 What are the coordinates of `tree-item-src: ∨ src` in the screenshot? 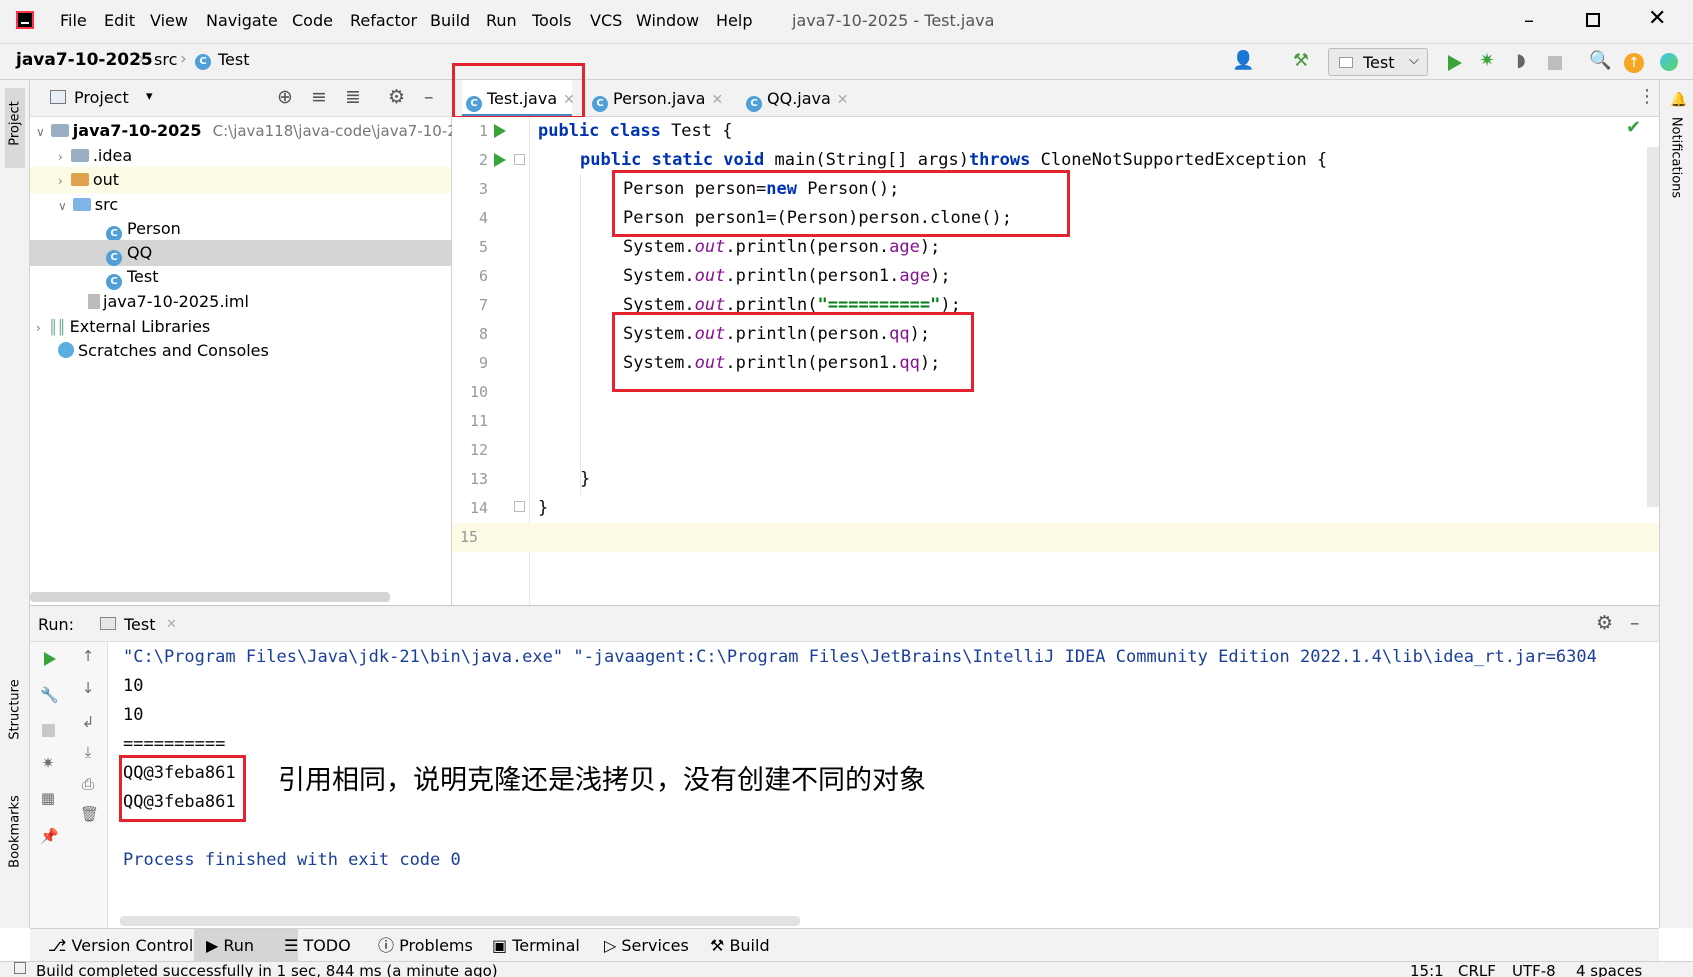 It's located at (88, 205).